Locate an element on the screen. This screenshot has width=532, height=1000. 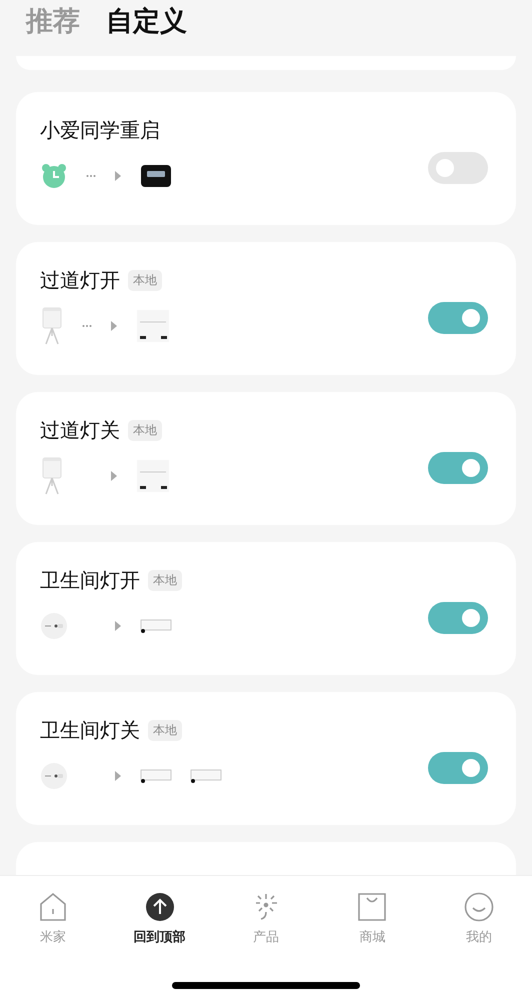
scene-title: 过道灯开 is located at coordinates (80, 280).